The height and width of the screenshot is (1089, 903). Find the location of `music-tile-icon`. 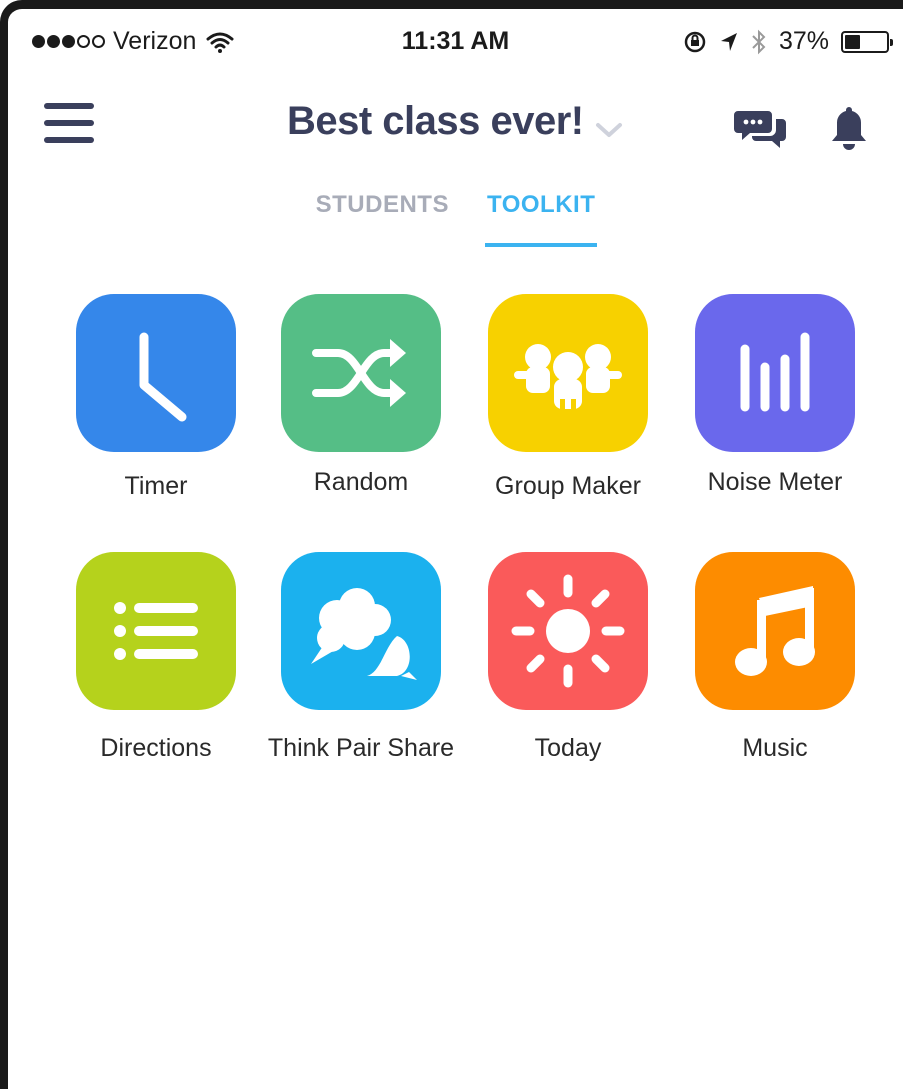

music-tile-icon is located at coordinates (775, 631).